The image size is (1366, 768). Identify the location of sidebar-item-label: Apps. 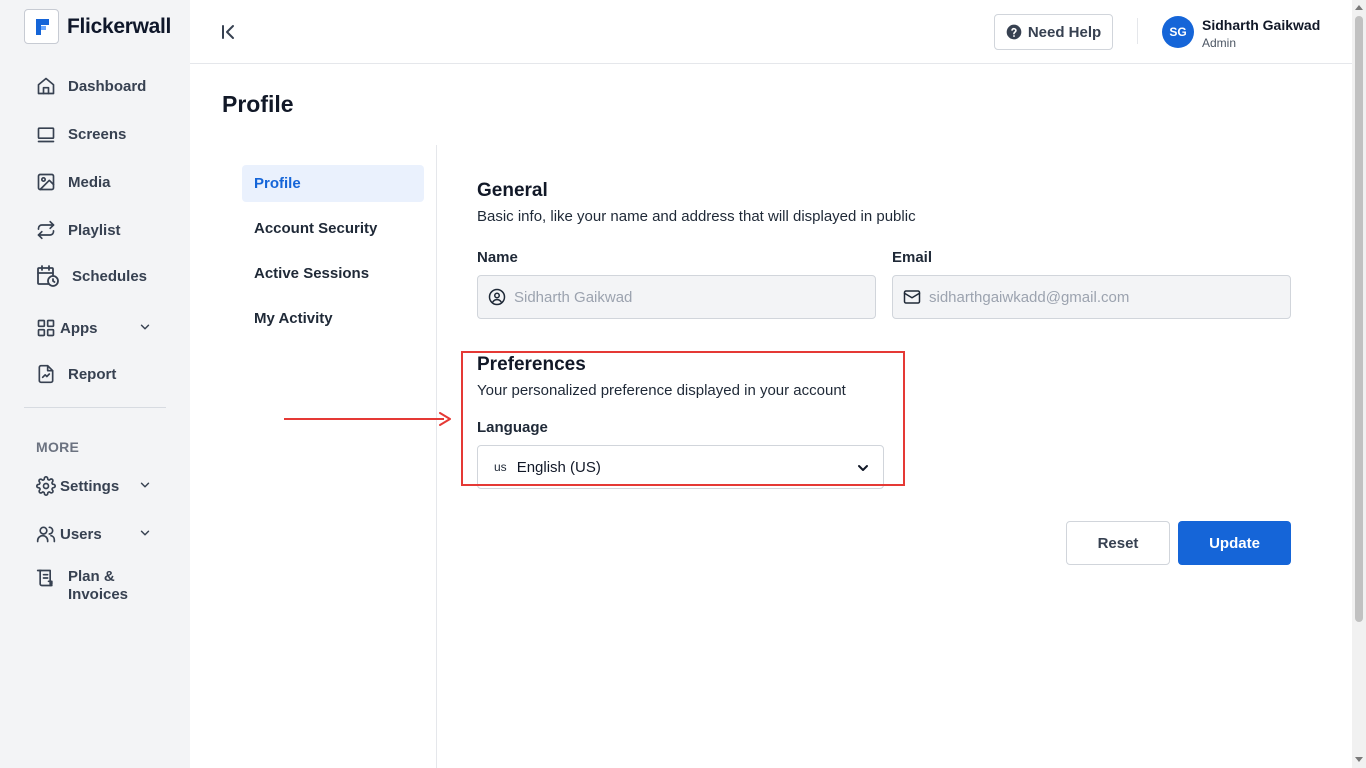
(79, 328).